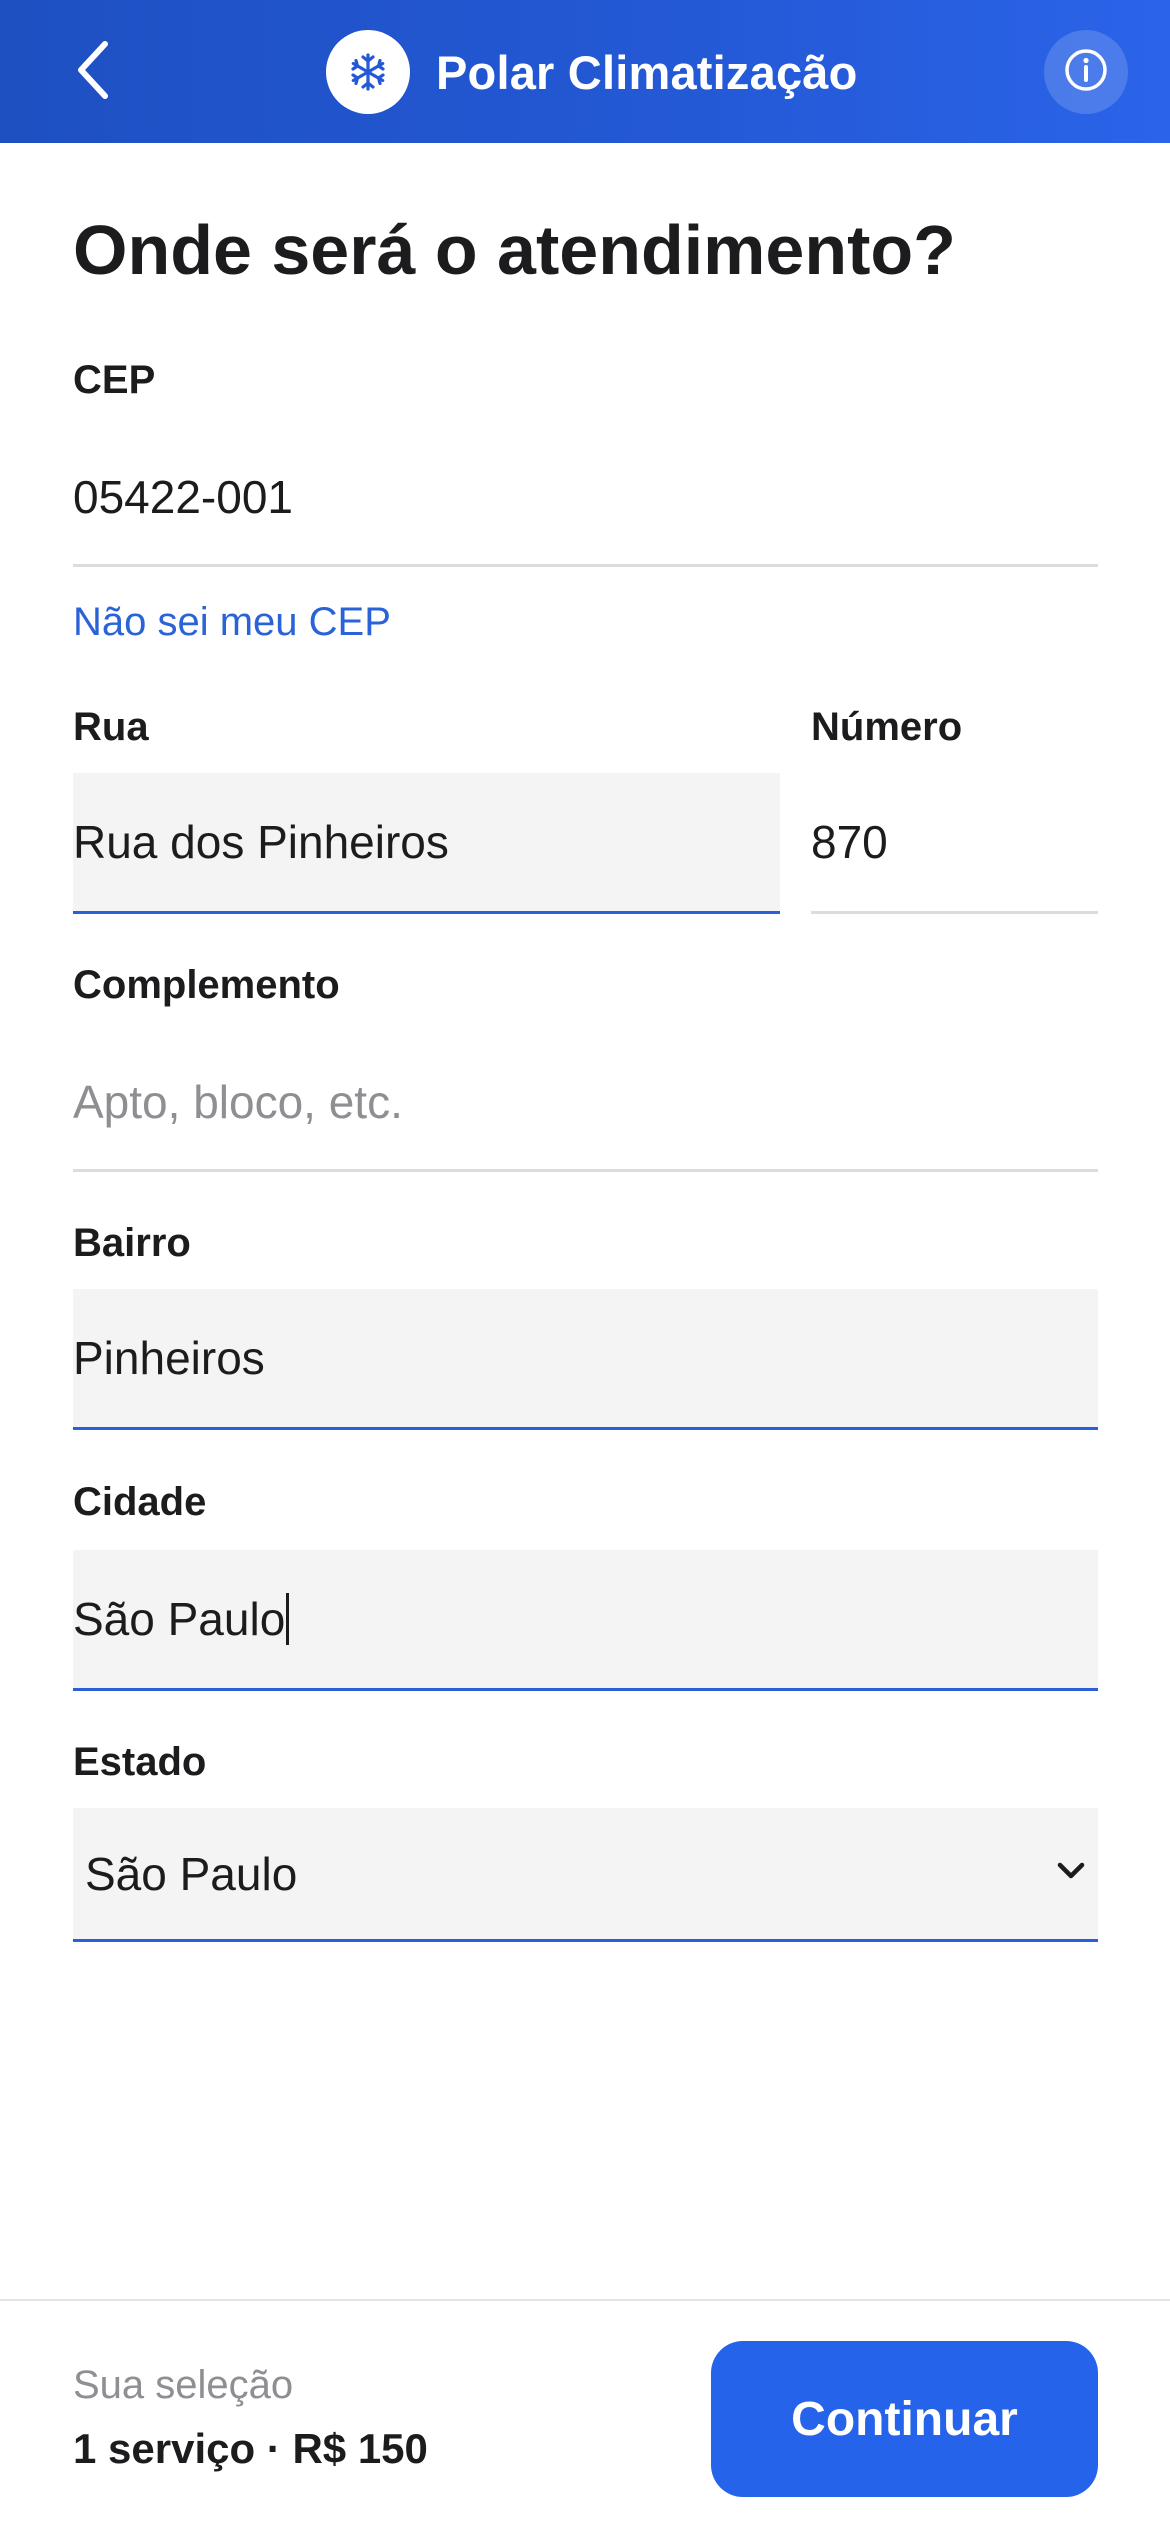  I want to click on cidade-input: São Paulo, so click(585, 1620).